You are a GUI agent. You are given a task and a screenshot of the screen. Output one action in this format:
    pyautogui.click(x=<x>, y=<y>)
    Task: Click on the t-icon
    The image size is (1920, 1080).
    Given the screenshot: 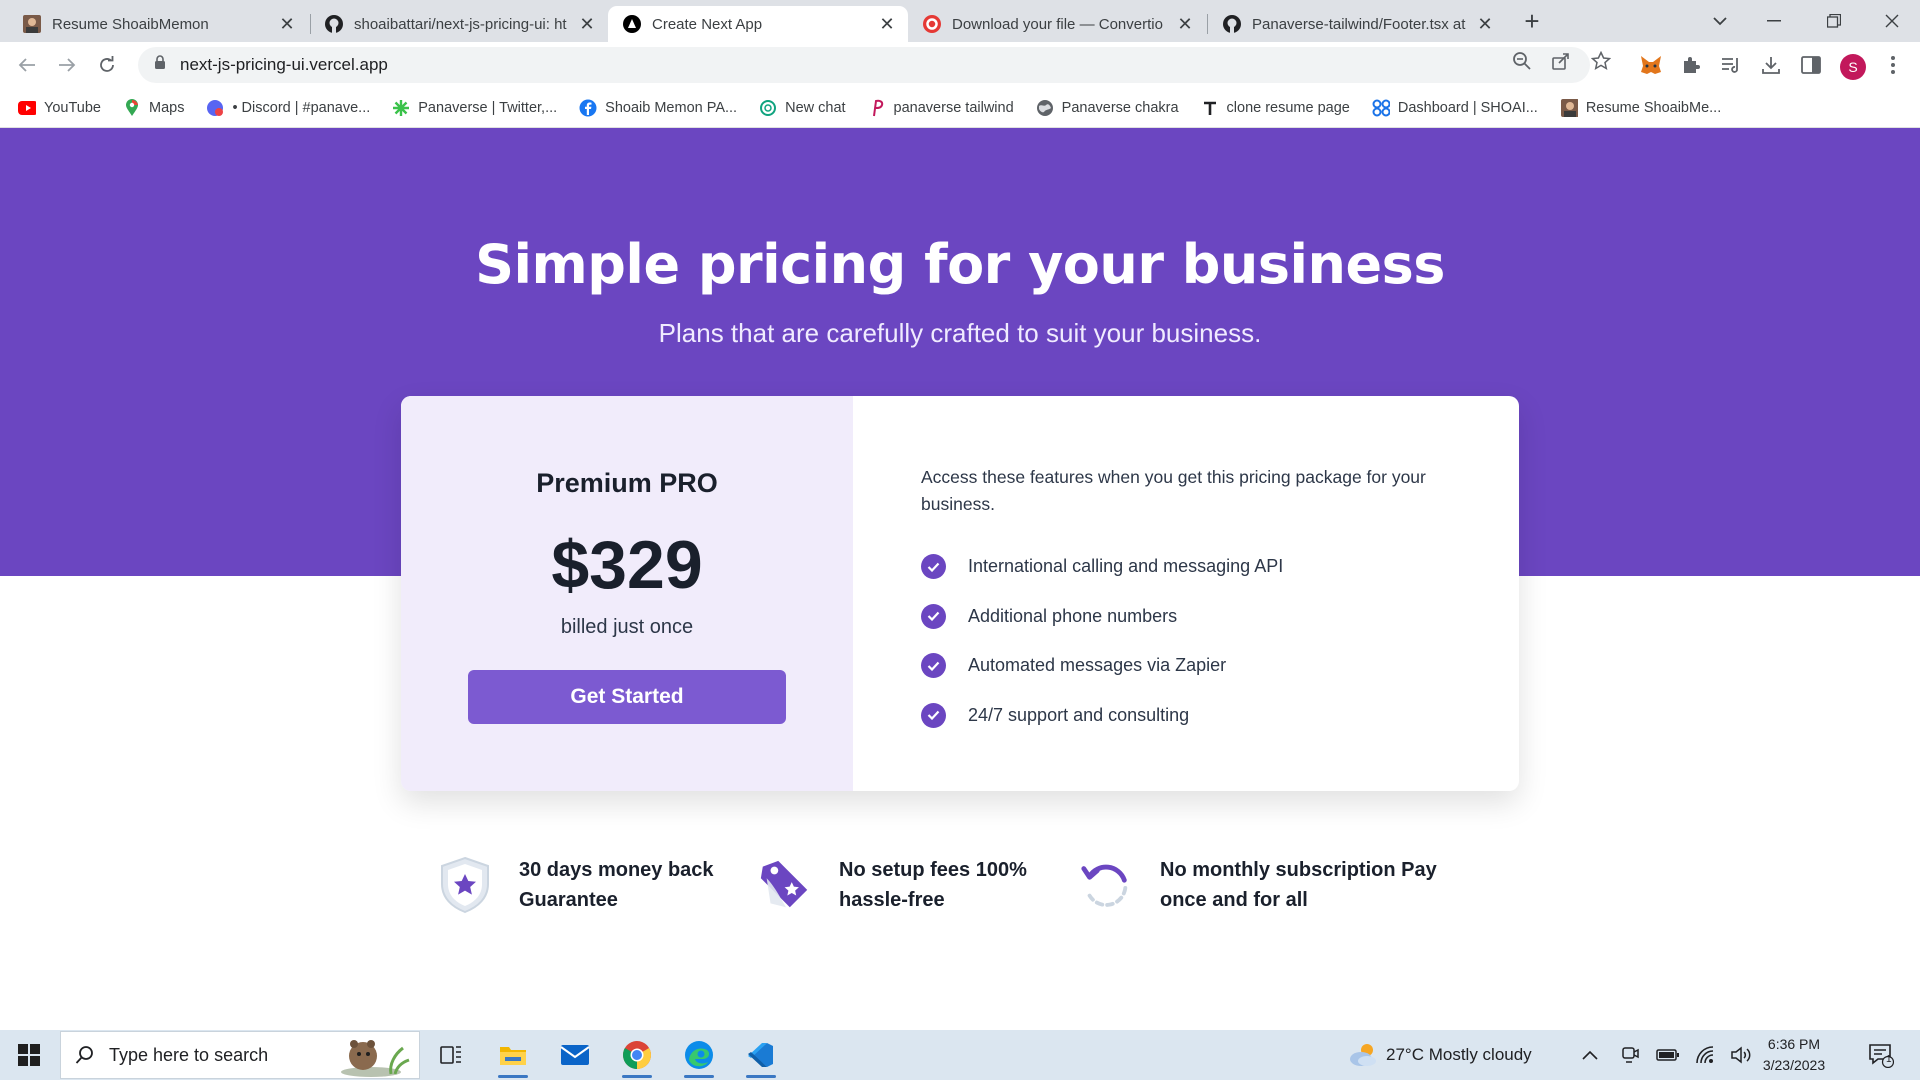 What is the action you would take?
    pyautogui.click(x=1210, y=108)
    